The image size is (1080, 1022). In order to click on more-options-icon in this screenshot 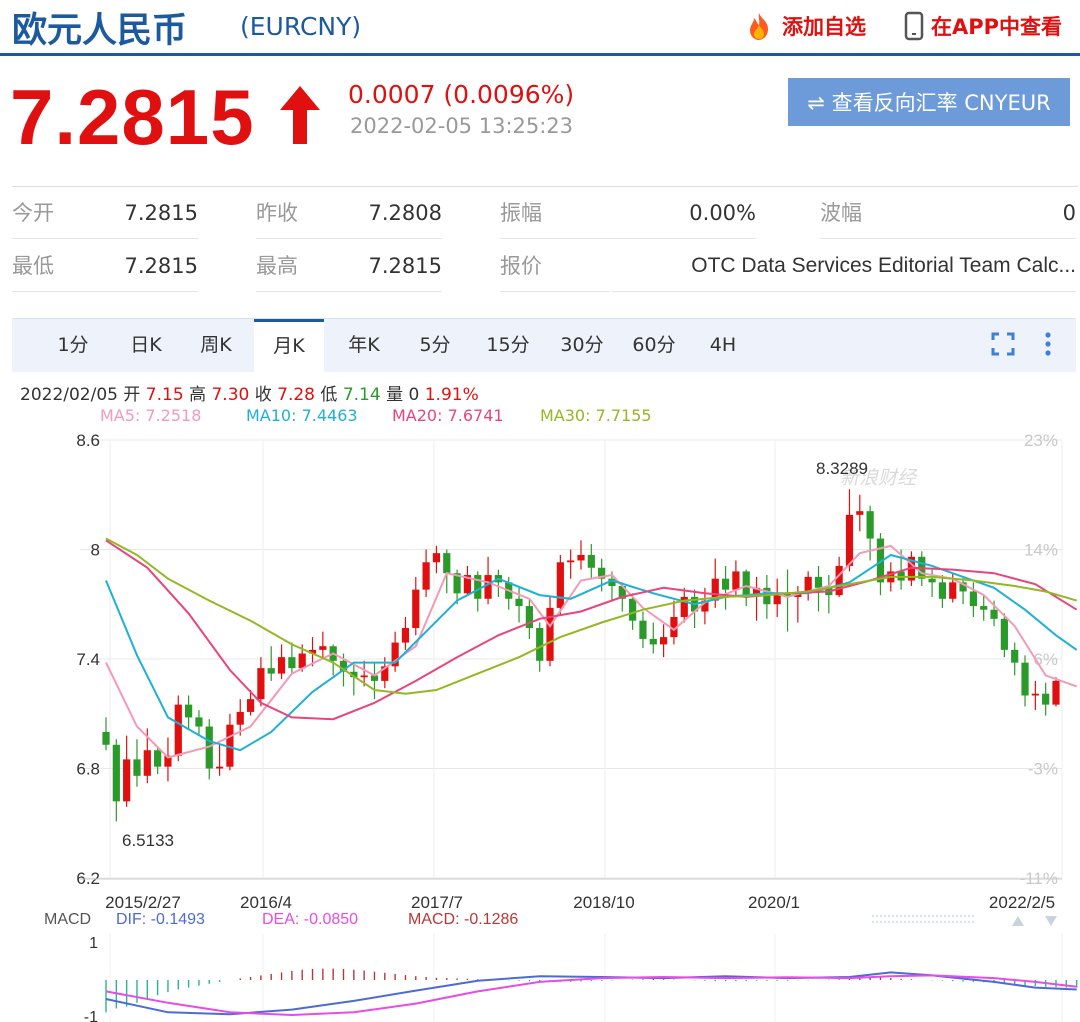, I will do `click(1048, 344)`.